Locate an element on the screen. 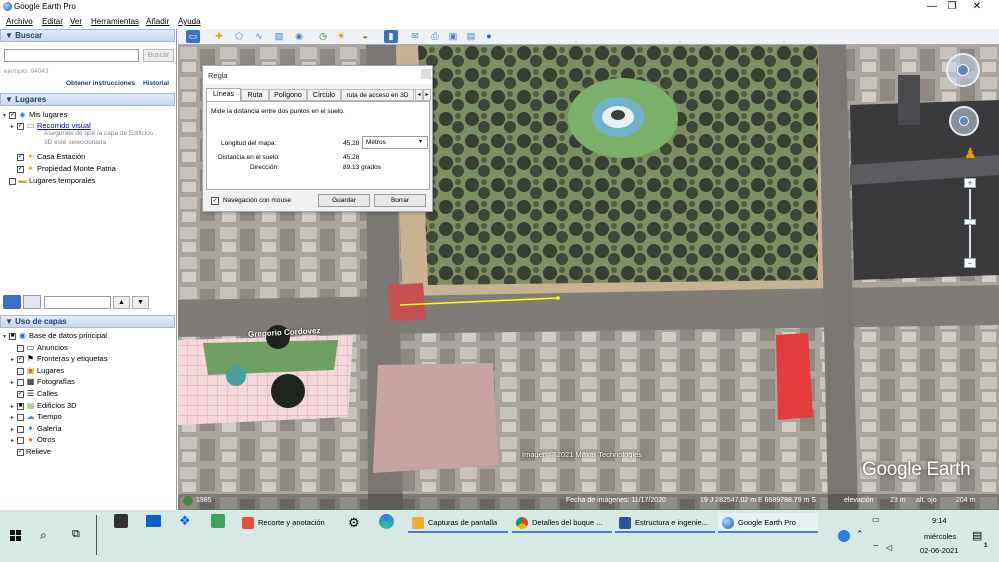  look-joystick is located at coordinates (963, 70).